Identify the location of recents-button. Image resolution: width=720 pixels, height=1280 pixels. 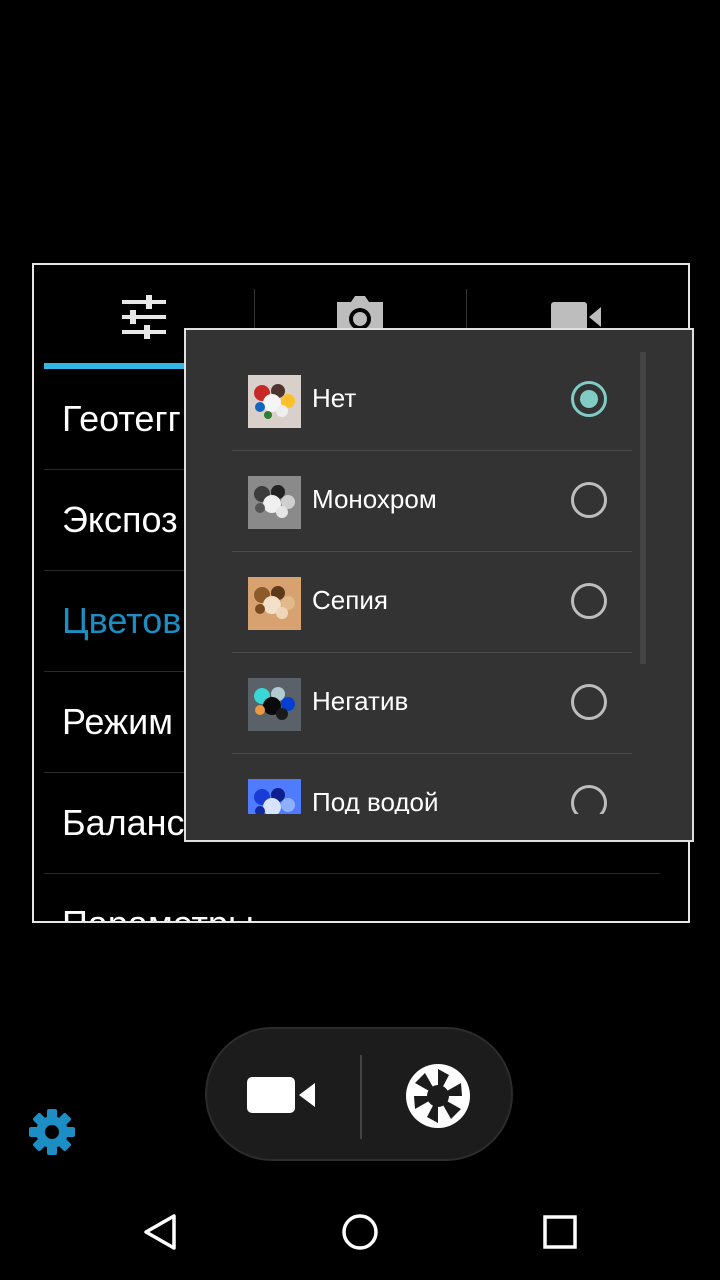
(560, 1232).